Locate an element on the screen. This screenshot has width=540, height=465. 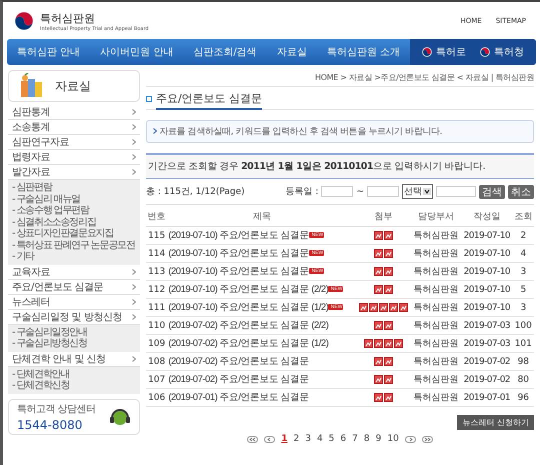
newsletter-button: 뉴스레터 신청하기 is located at coordinates (495, 422).